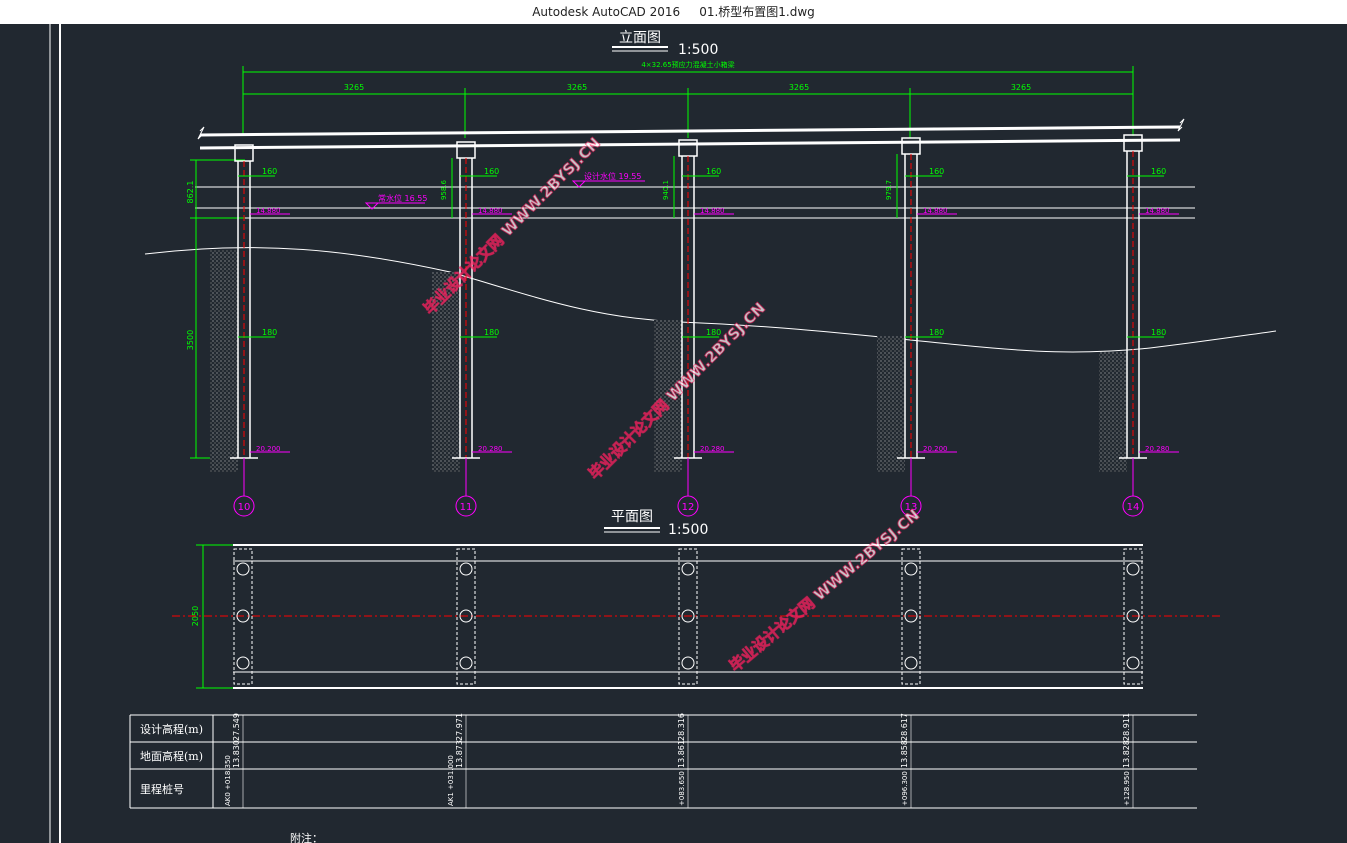 This screenshot has width=1347, height=843. I want to click on pier-height-12: 940.1, so click(666, 190).